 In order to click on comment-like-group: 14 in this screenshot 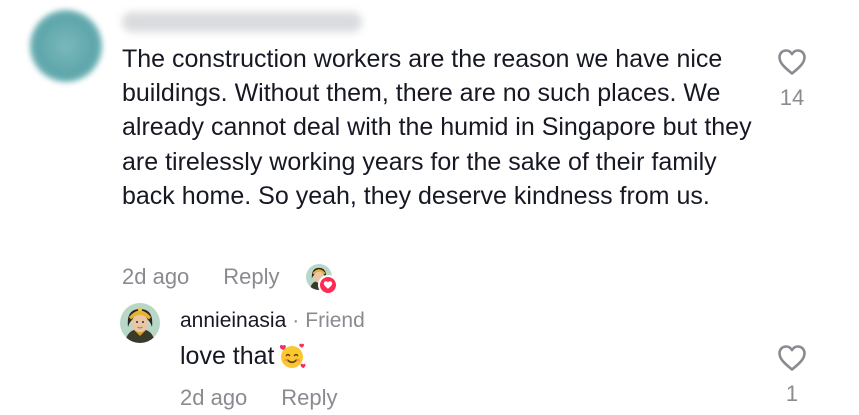, I will do `click(792, 79)`.